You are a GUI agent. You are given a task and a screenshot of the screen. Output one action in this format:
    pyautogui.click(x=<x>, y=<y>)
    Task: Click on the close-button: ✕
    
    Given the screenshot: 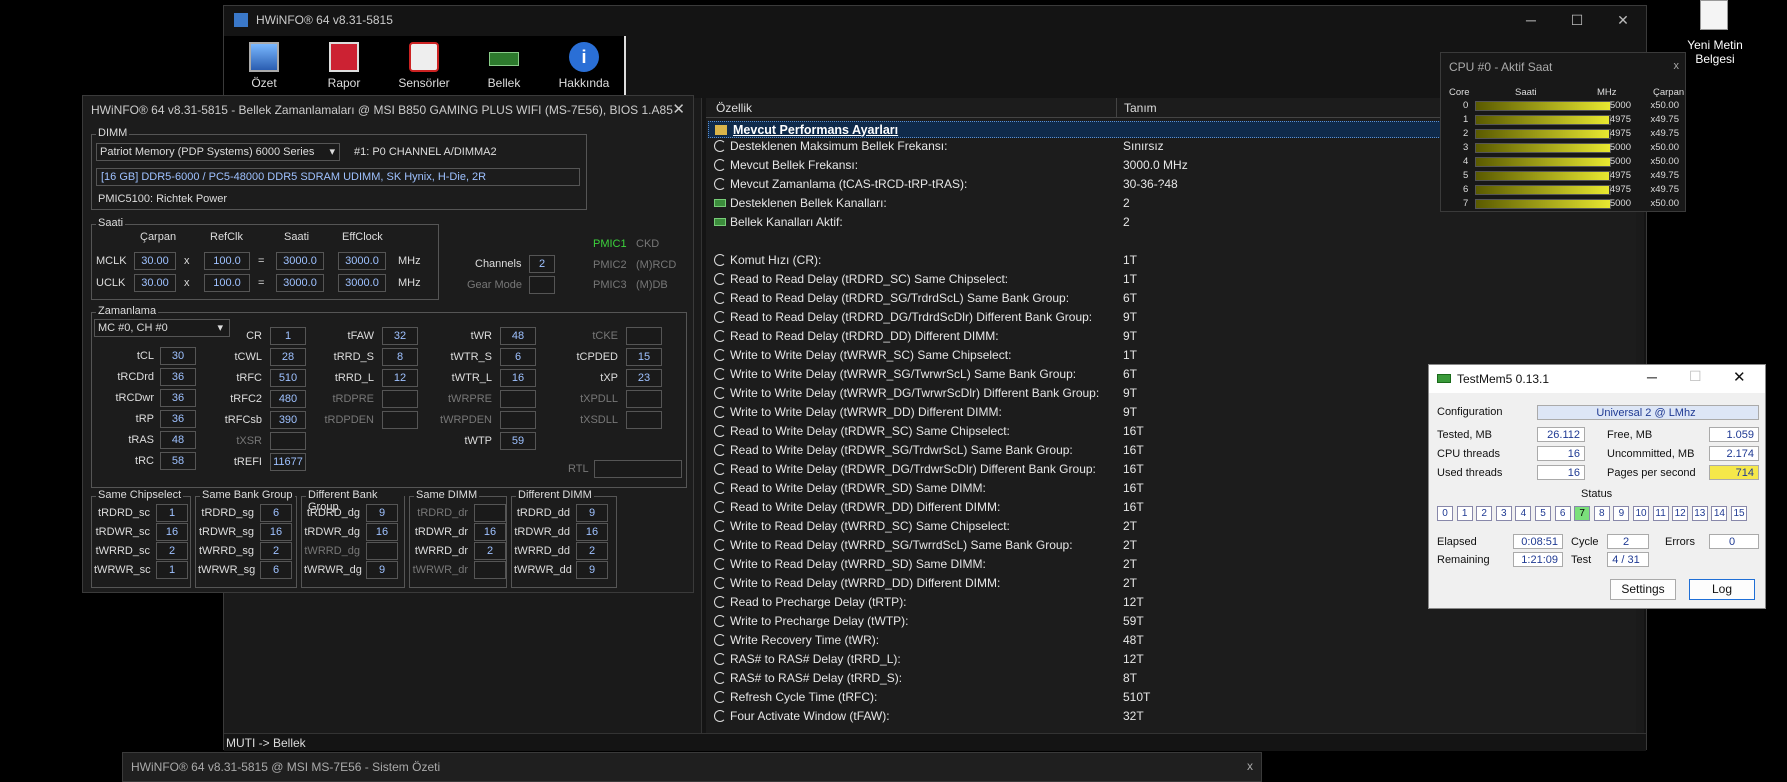 What is the action you would take?
    pyautogui.click(x=1623, y=20)
    